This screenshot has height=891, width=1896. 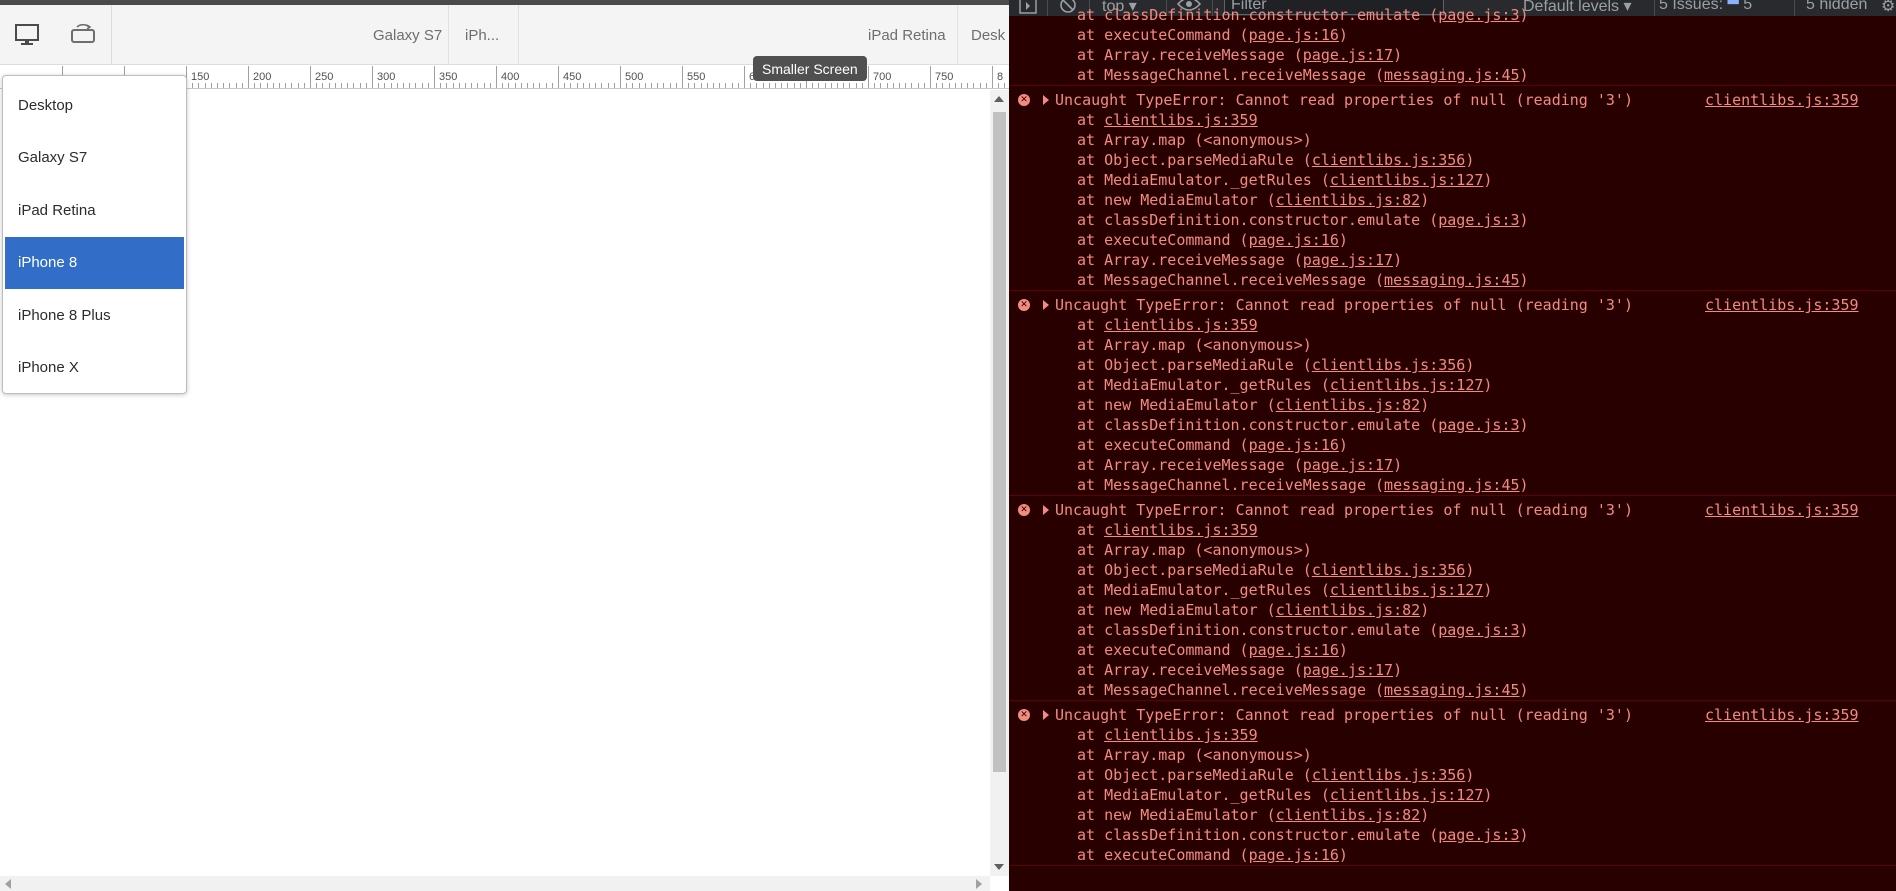 I want to click on stack-frame-text: at MediaEmulator._getRules (, so click(x=1203, y=180).